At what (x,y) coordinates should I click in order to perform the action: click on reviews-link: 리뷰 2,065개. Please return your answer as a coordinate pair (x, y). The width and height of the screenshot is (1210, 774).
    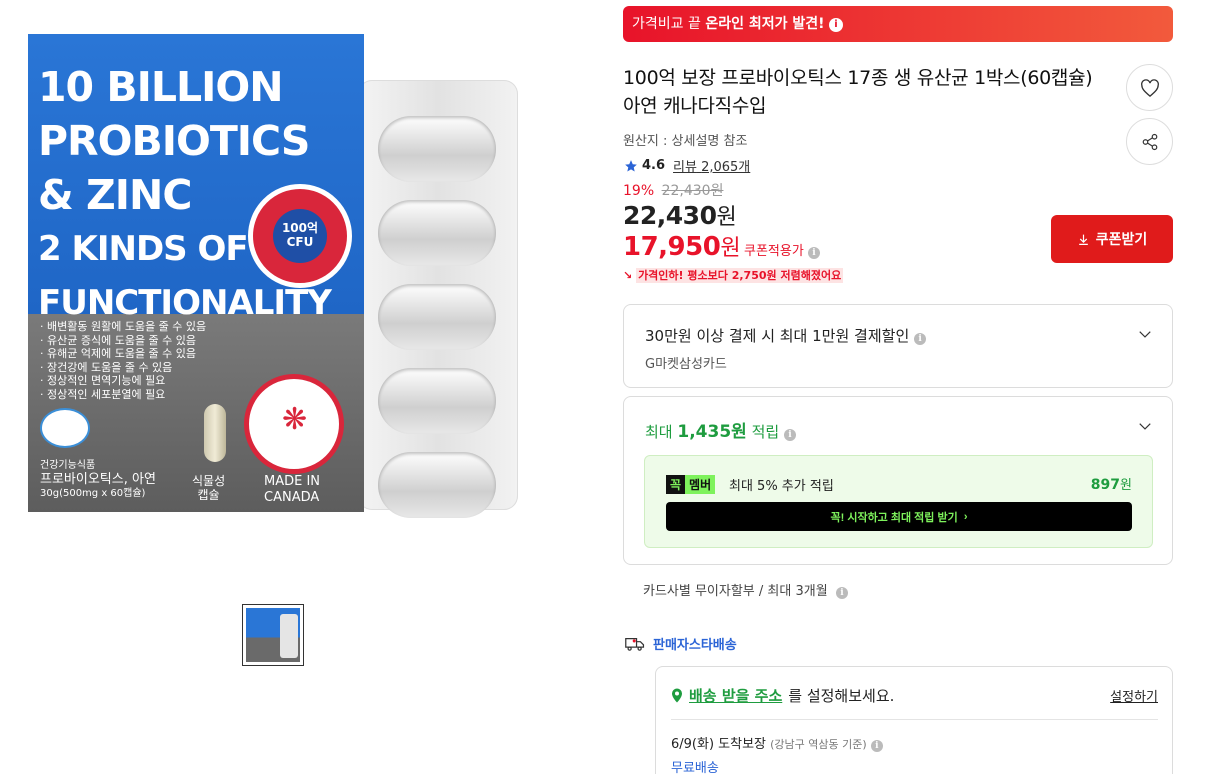
    Looking at the image, I should click on (711, 165).